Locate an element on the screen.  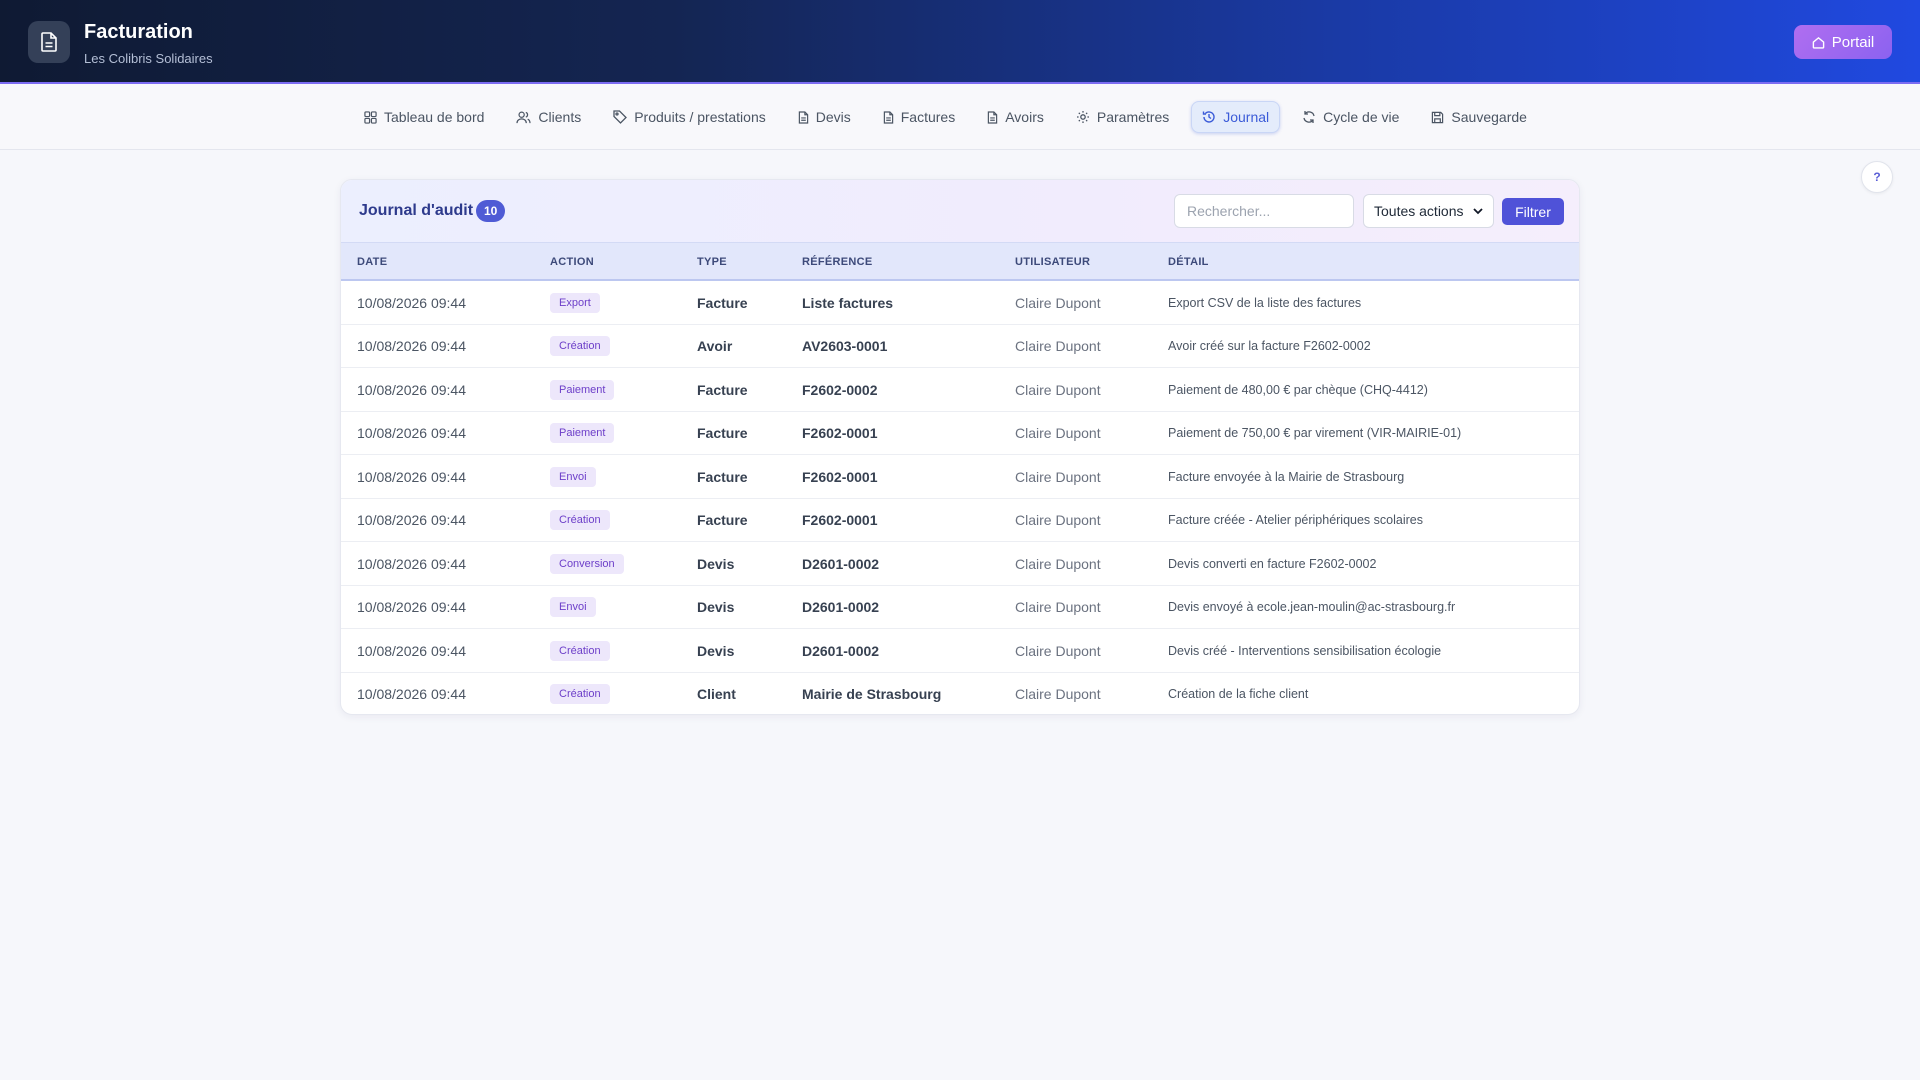
tab-label: Devis is located at coordinates (833, 117).